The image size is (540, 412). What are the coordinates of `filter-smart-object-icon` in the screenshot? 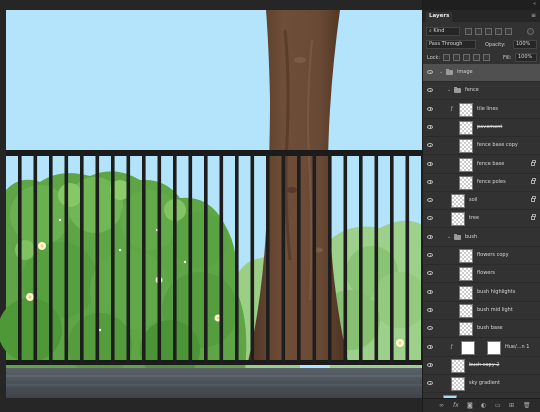 It's located at (508, 31).